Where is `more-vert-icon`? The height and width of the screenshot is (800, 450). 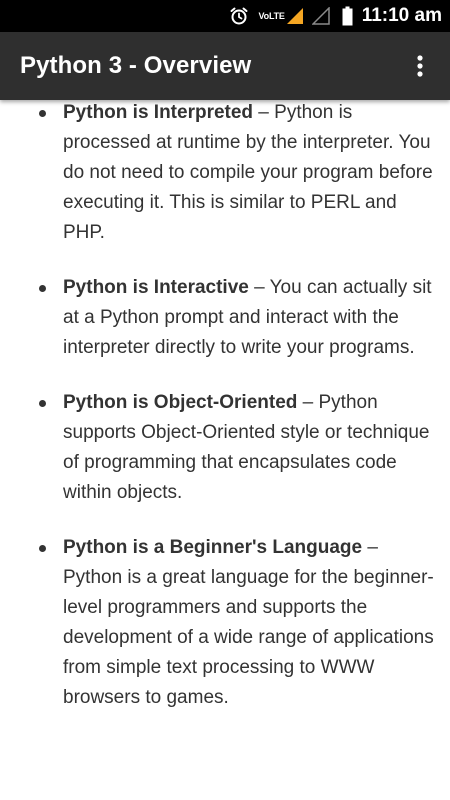 more-vert-icon is located at coordinates (420, 66).